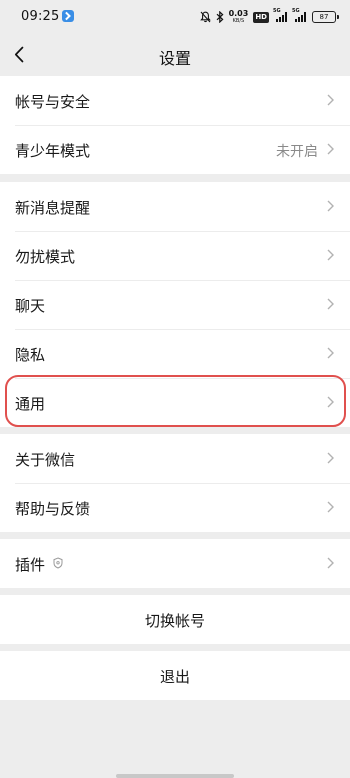  Describe the element at coordinates (30, 306) in the screenshot. I see `settings-item-label: 聊天` at that location.